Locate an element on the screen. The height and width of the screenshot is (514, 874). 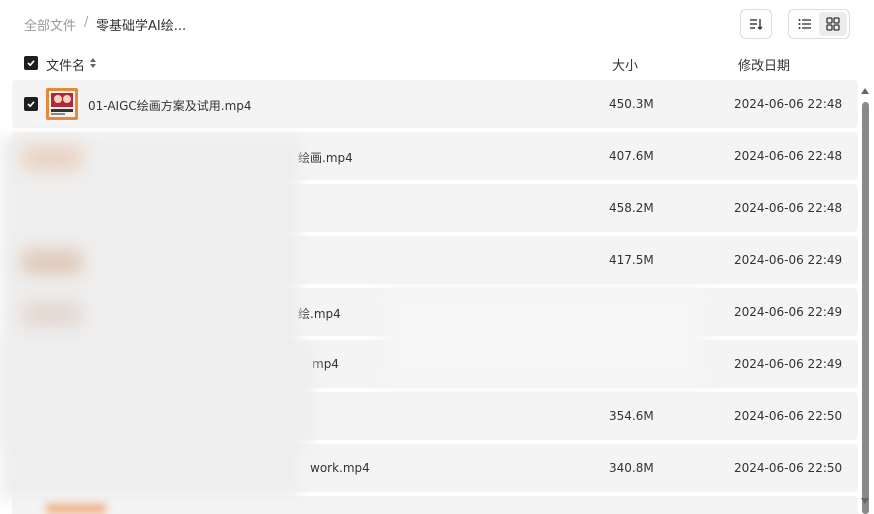
list-view-button is located at coordinates (805, 24).